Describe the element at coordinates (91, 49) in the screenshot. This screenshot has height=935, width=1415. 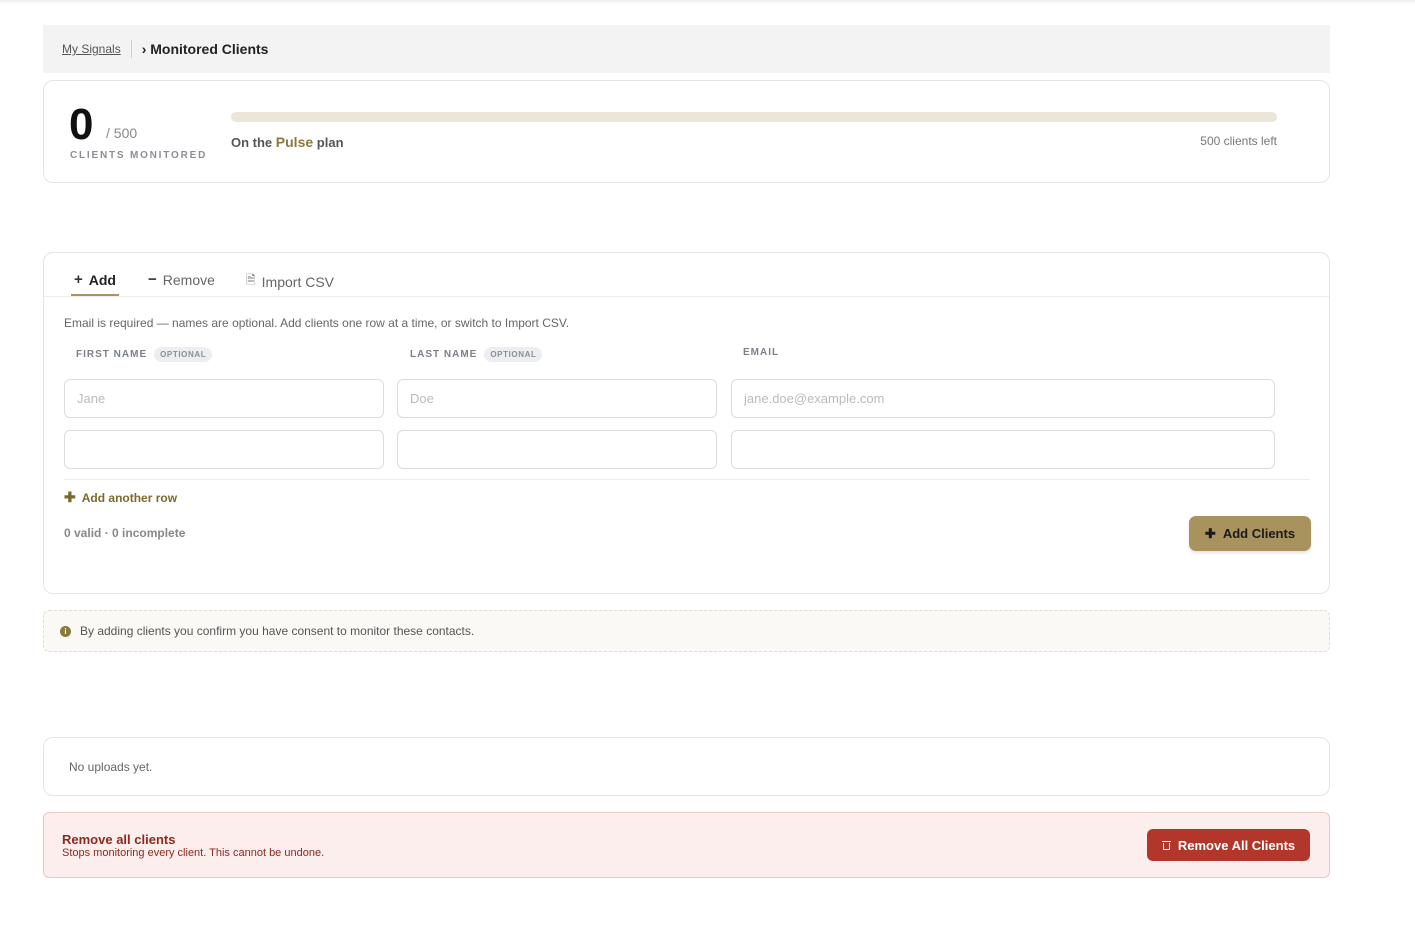
I see `breadcrumb-my-signals-link: My Signals` at that location.